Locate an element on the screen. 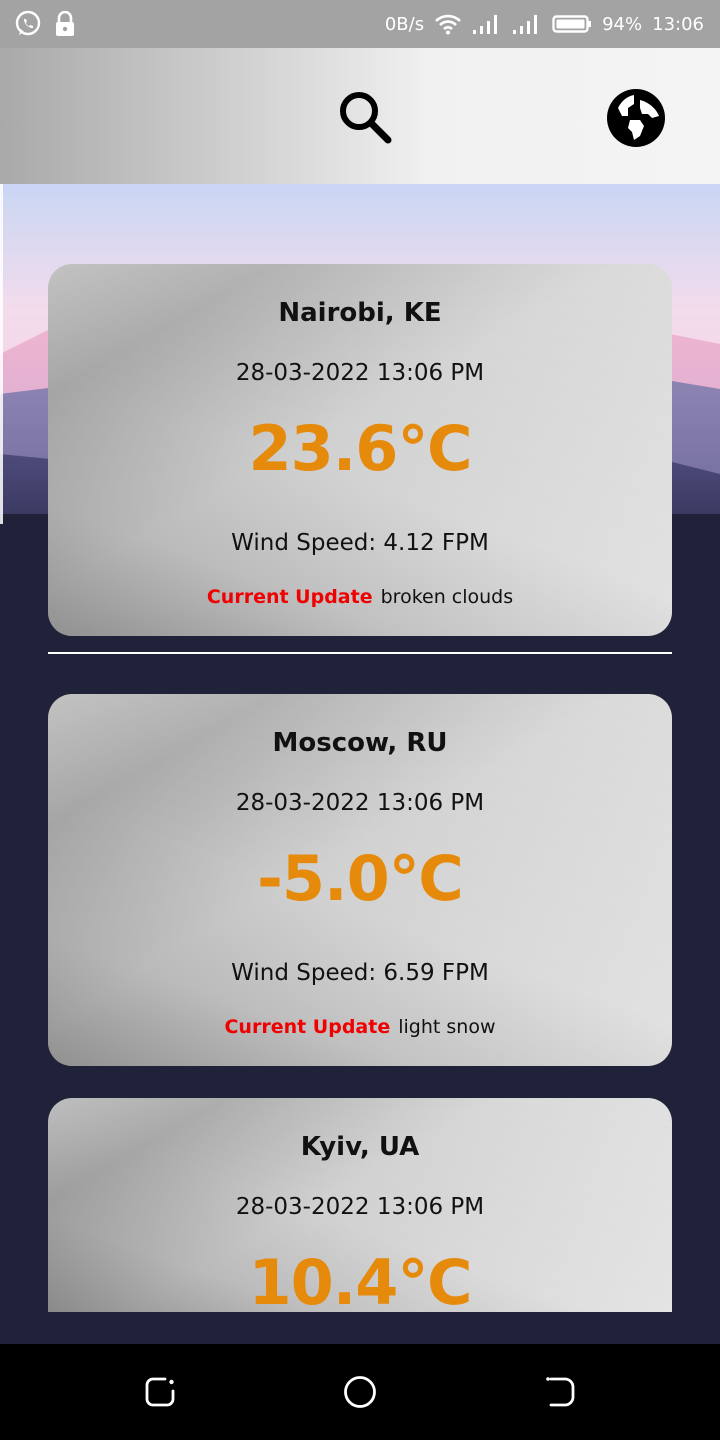  temperature: 23.6℃ is located at coordinates (360, 448).